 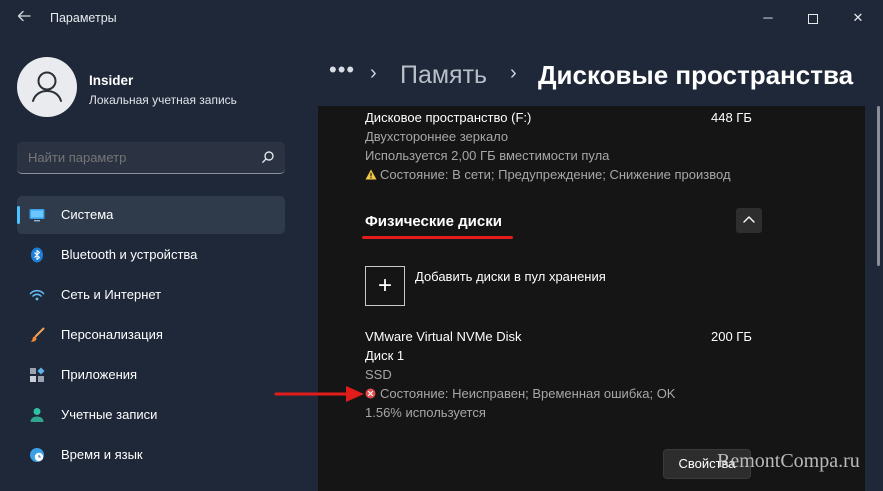 I want to click on sidebar-item-label: Приложения, so click(x=99, y=374).